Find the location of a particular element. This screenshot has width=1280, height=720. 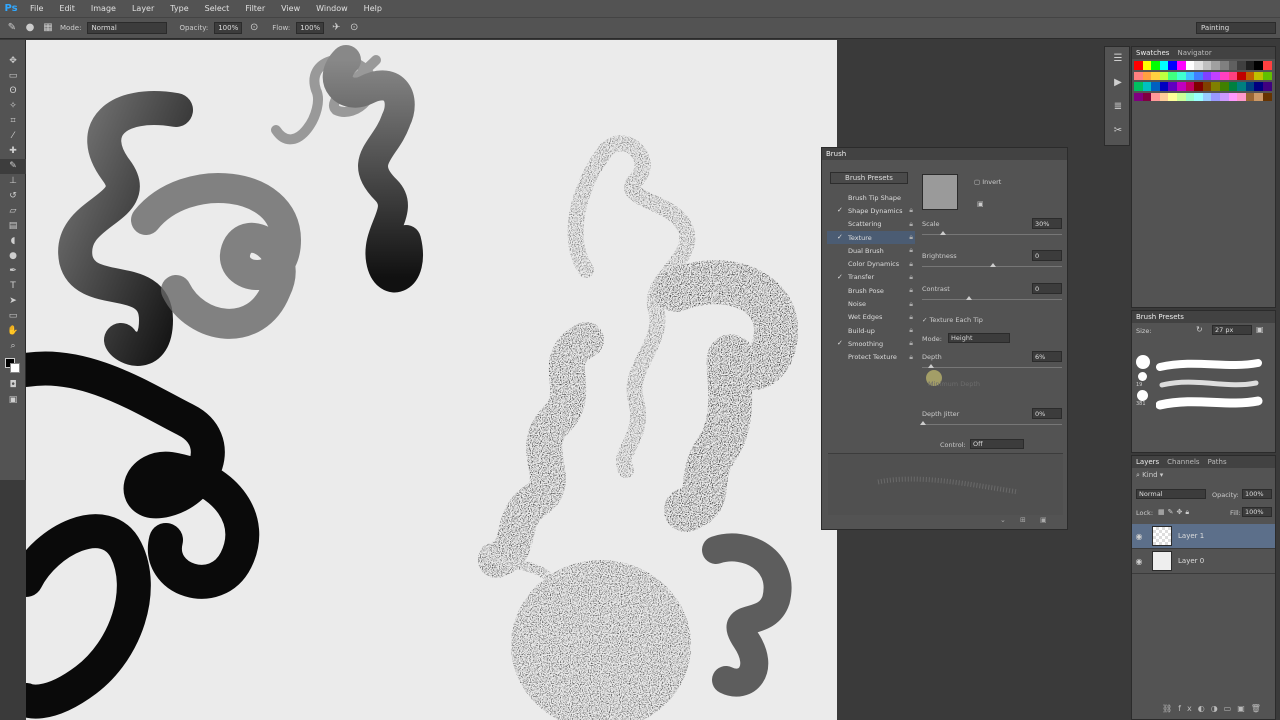

bp-item-wet-edges: Wet Edges 🔒︎ is located at coordinates (871, 317).